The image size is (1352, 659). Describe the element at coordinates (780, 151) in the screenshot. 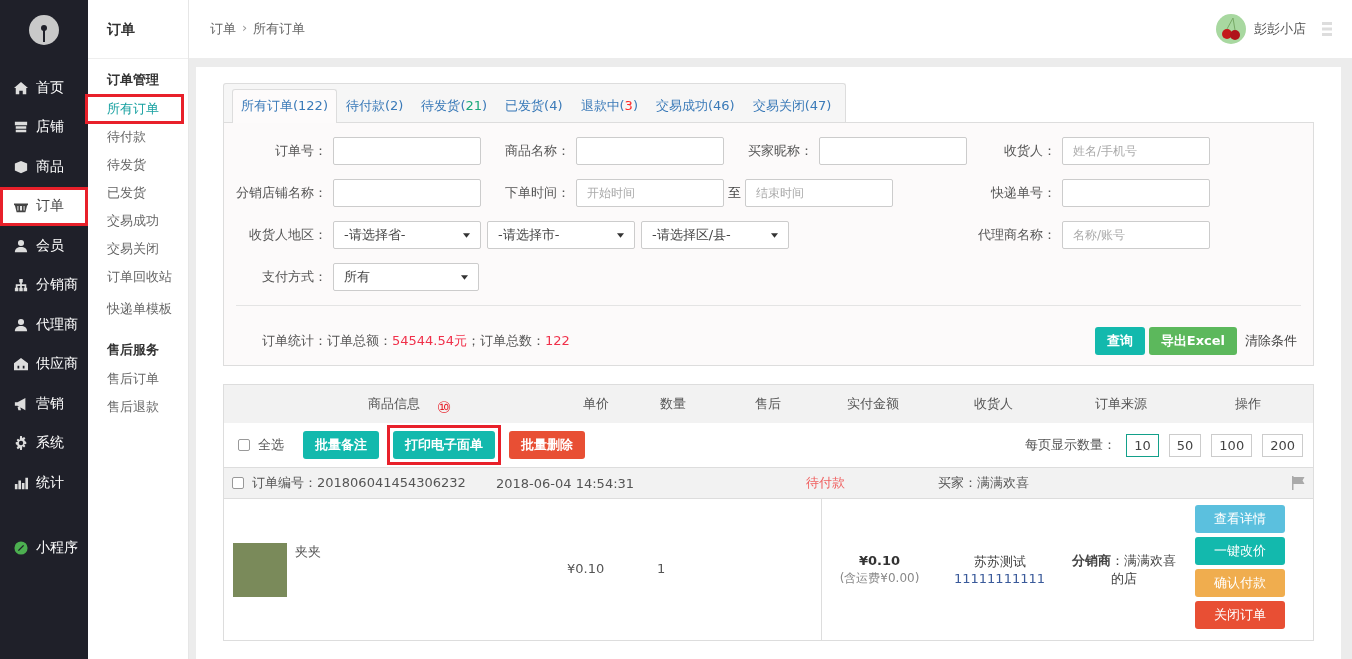

I see `field-label: 买家昵称：` at that location.